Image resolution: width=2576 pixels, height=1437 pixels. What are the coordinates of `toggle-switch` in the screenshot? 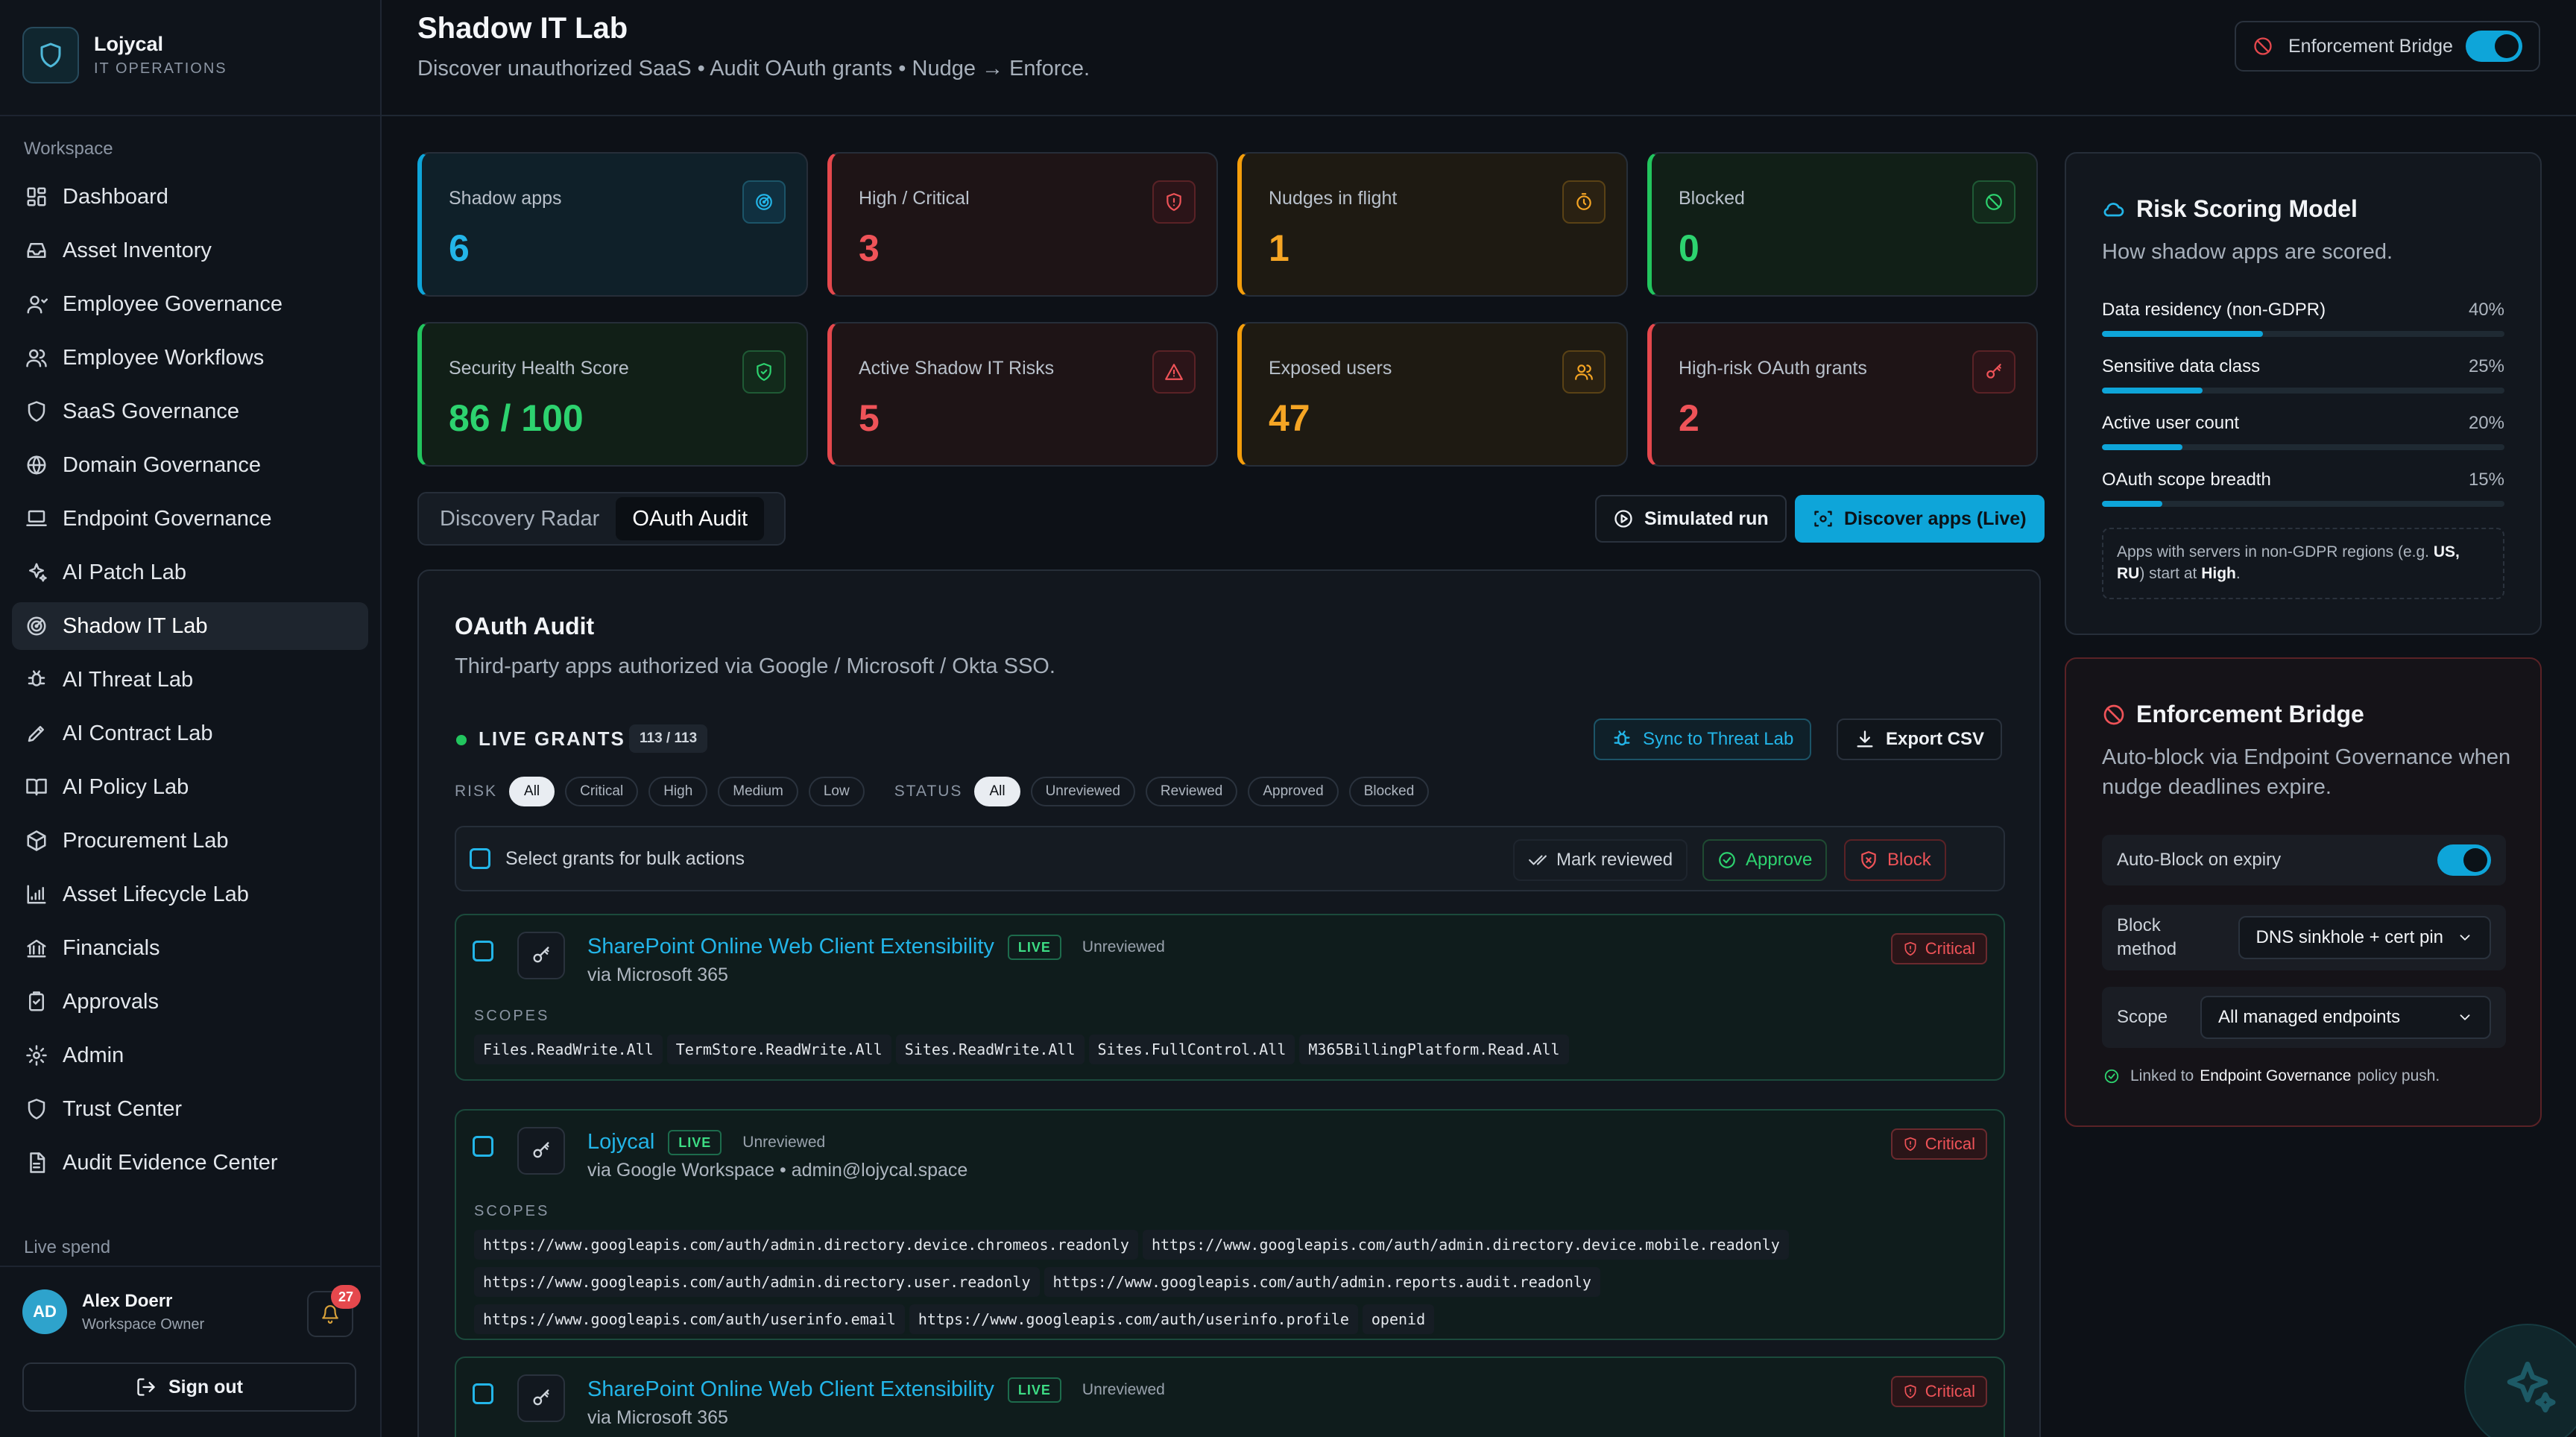 It's located at (2494, 46).